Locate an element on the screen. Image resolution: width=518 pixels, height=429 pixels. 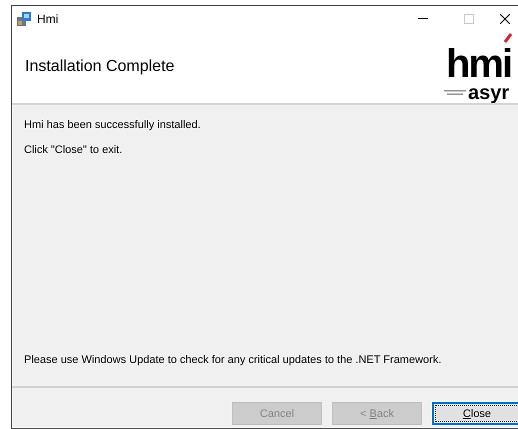
update-note: Please use Windows Update to check for any critical updates to the .NET Framework. is located at coordinates (232, 361).